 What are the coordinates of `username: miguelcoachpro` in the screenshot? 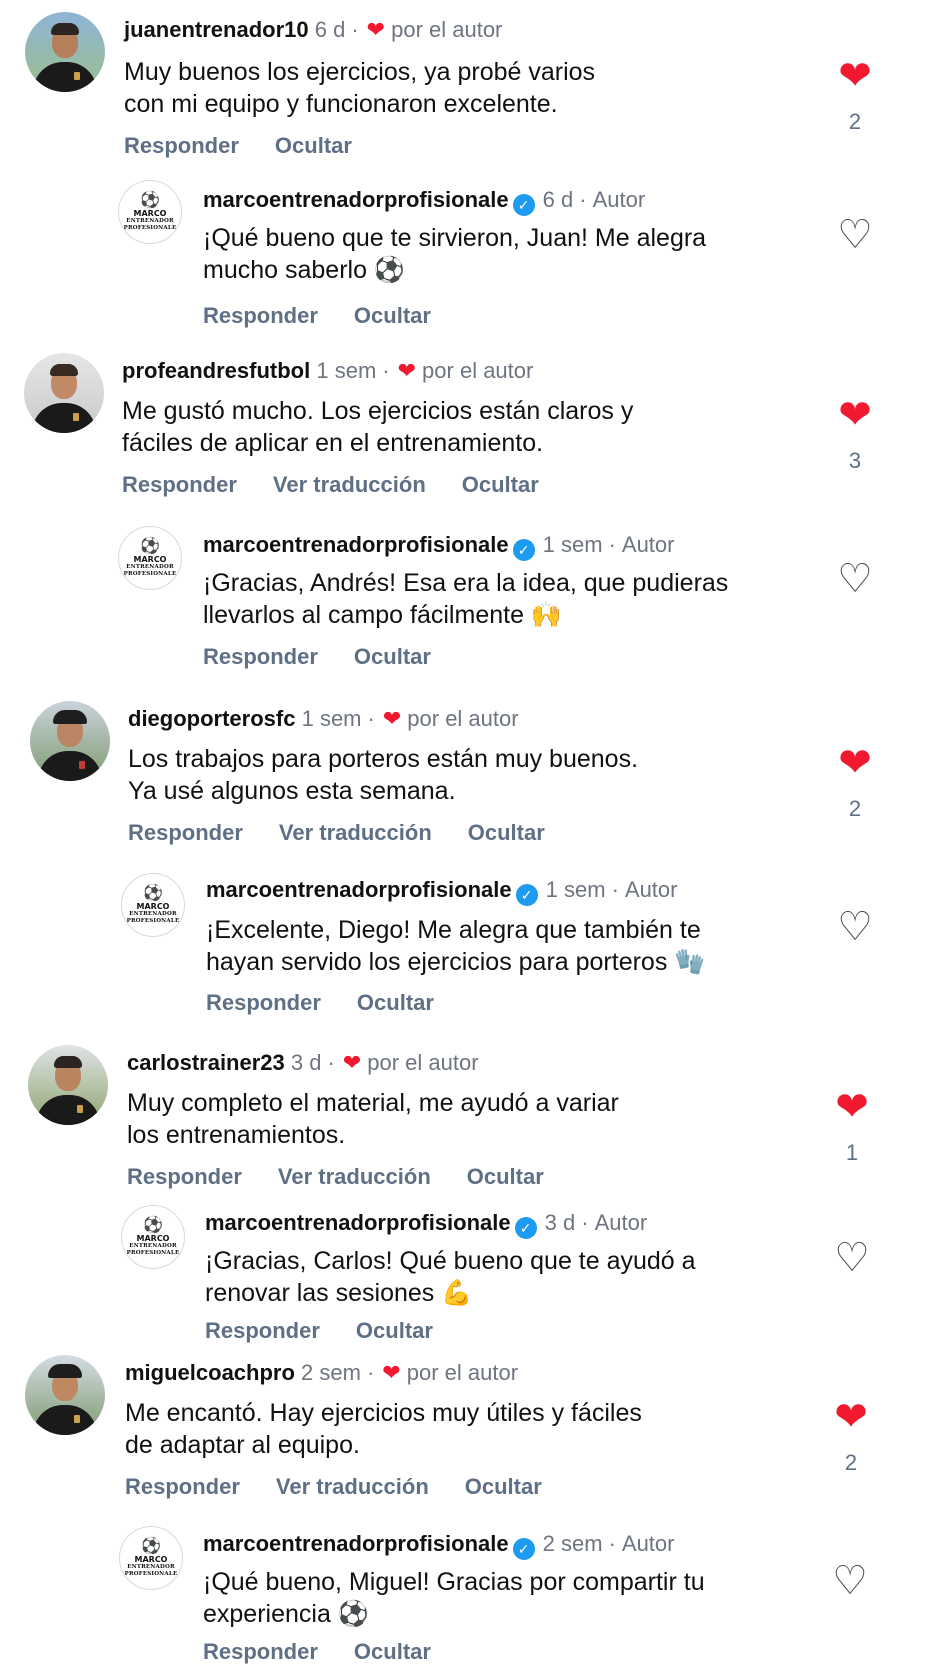 It's located at (210, 1372).